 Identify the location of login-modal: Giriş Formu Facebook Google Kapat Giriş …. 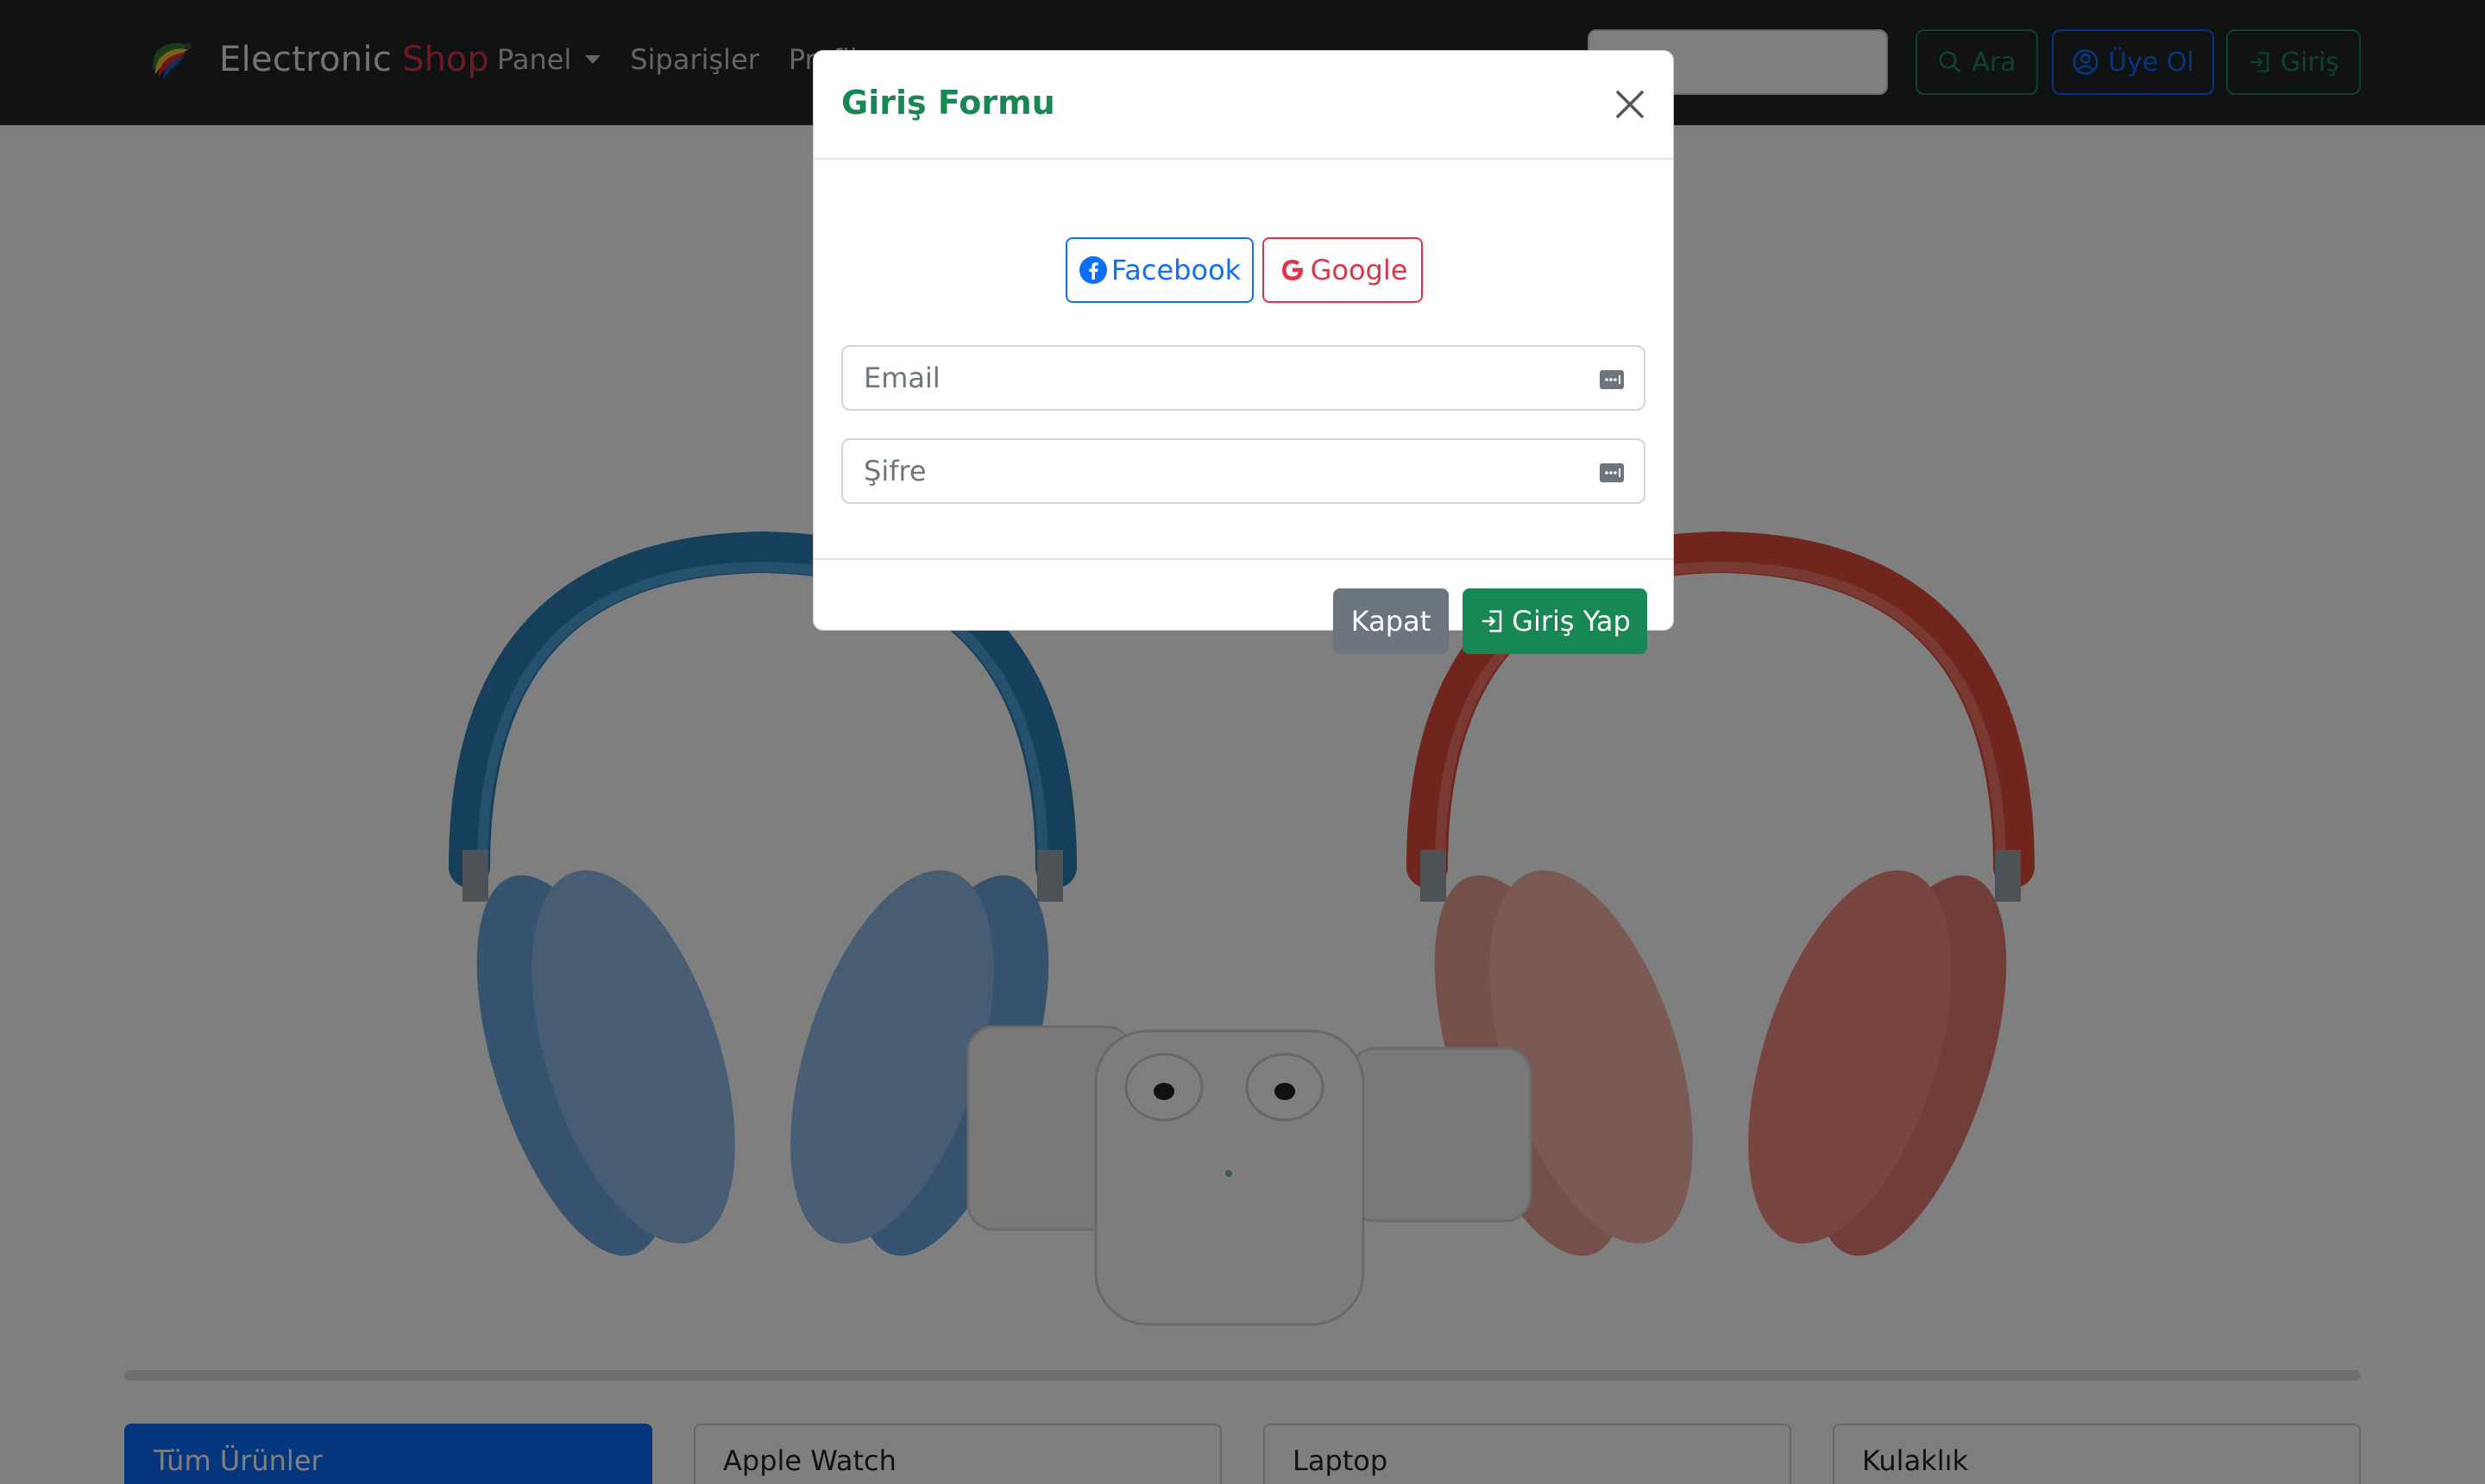
(1243, 352).